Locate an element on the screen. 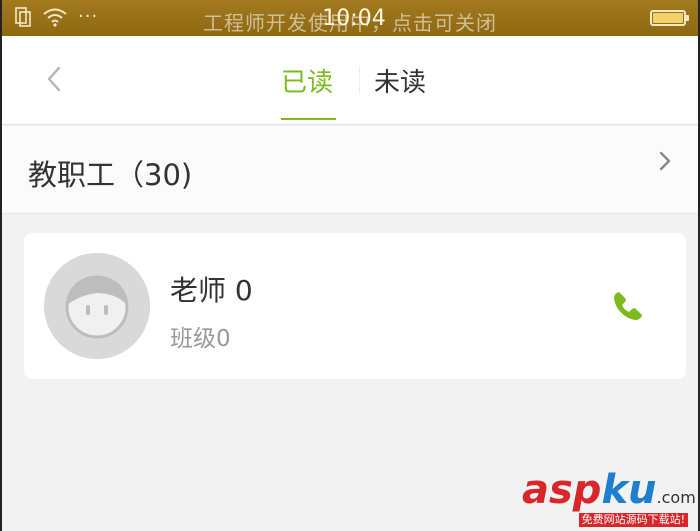 Image resolution: width=700 pixels, height=531 pixels. watermark-subtitle: 免费网站源码下载站! is located at coordinates (633, 520).